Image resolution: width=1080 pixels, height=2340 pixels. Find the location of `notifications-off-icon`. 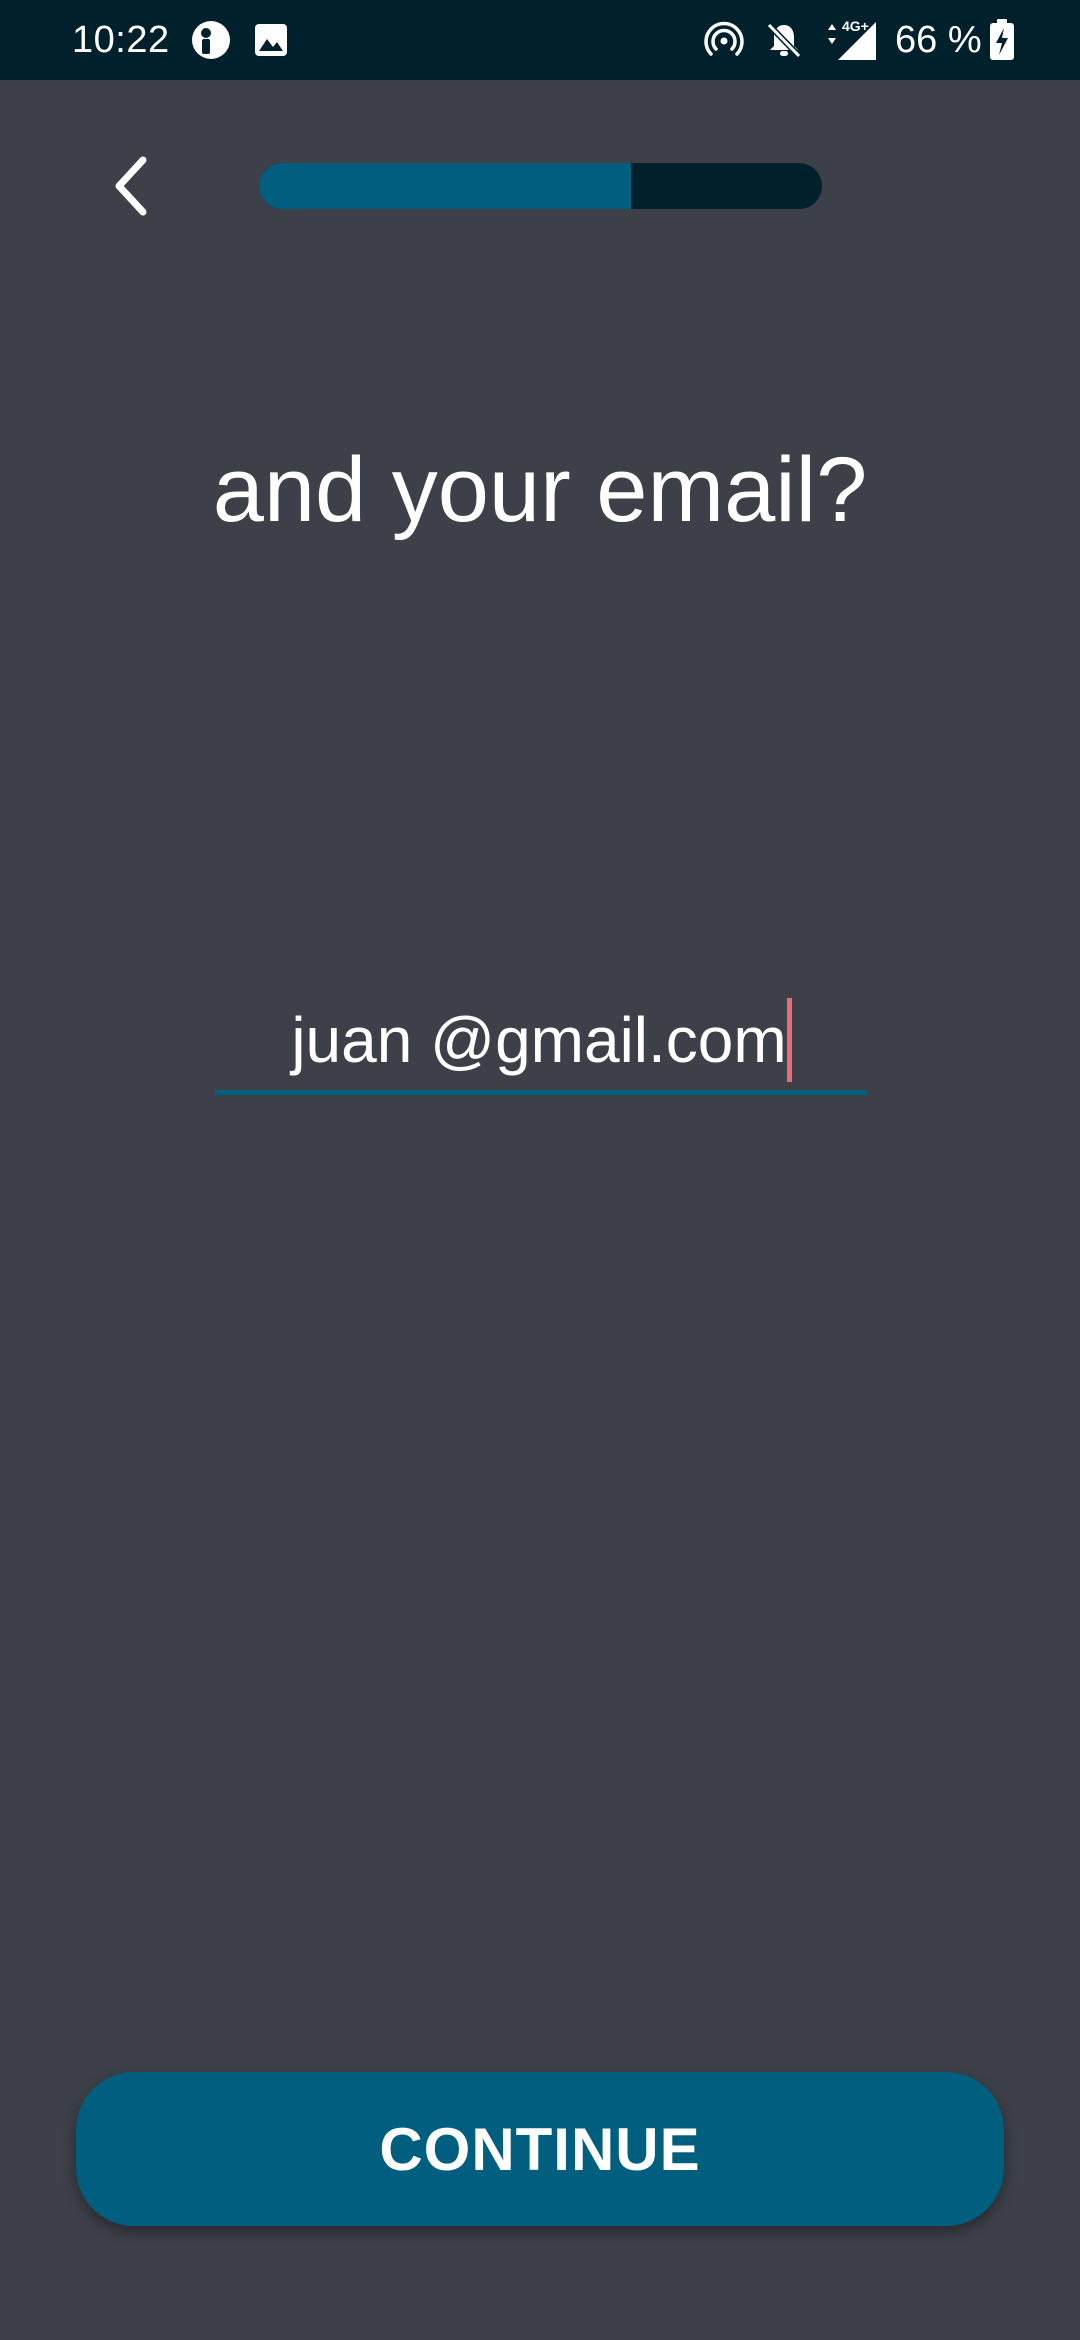

notifications-off-icon is located at coordinates (784, 40).